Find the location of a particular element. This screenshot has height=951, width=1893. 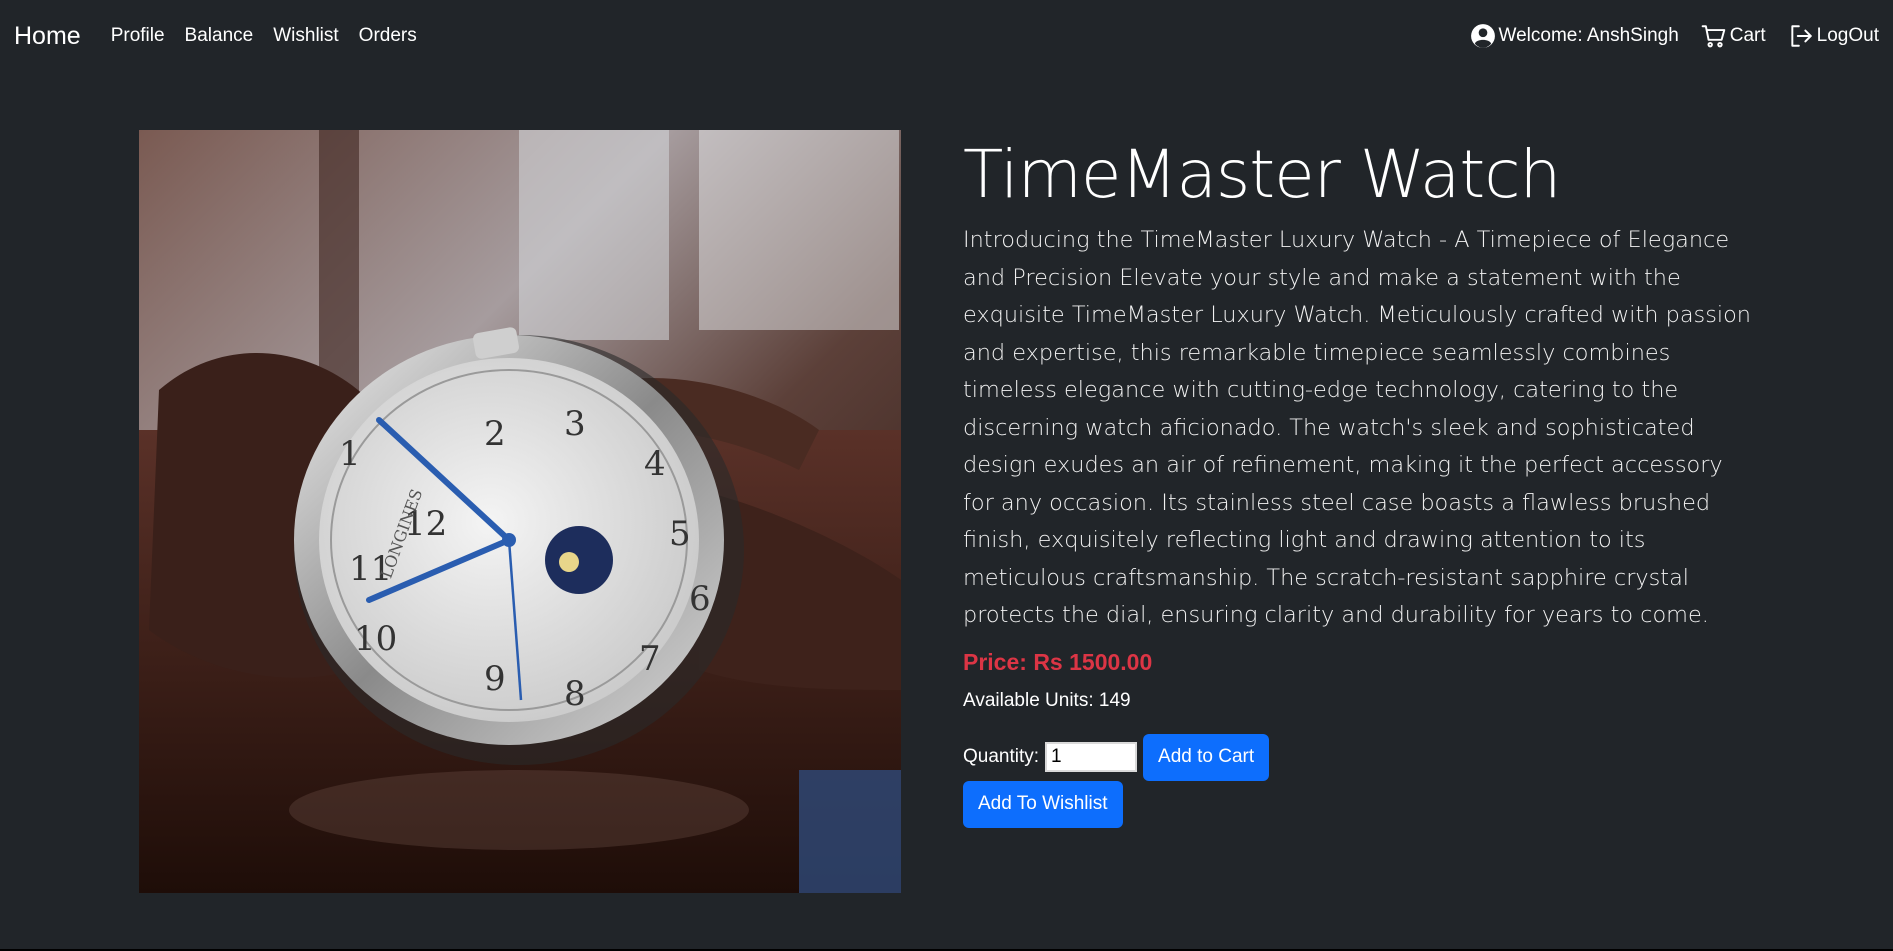

logout-link: LogOut is located at coordinates (1833, 36).